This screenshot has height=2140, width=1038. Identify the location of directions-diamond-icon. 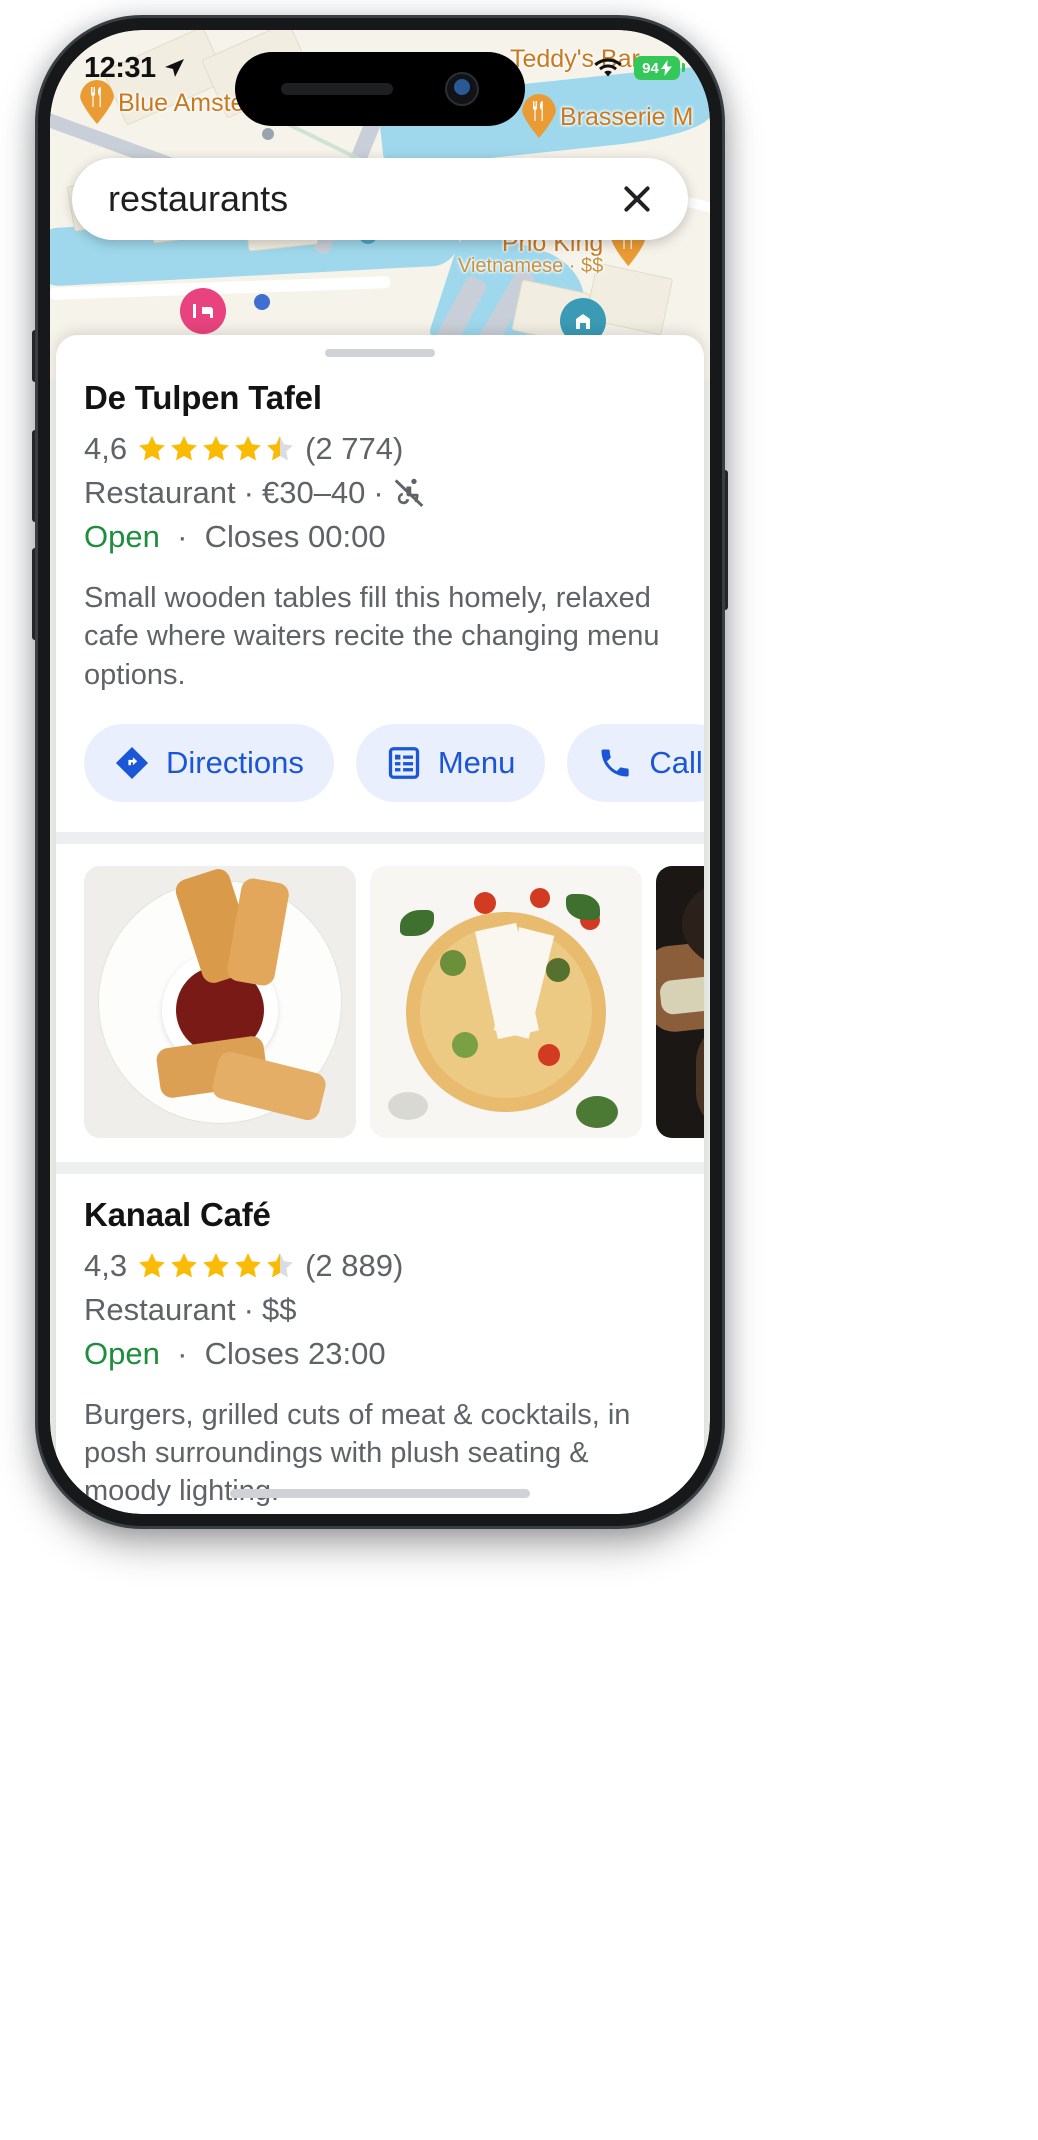
(132, 762).